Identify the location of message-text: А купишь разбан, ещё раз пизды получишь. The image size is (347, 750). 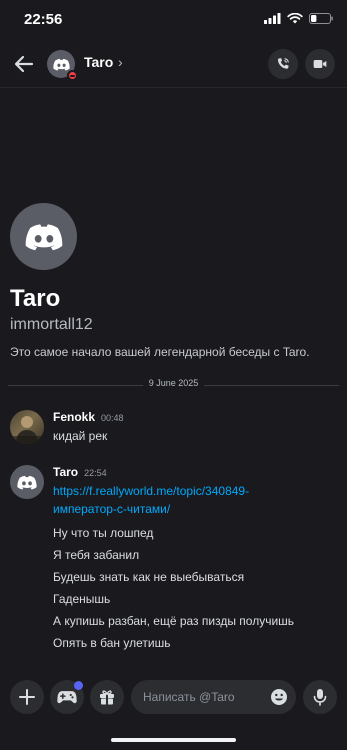
(174, 621).